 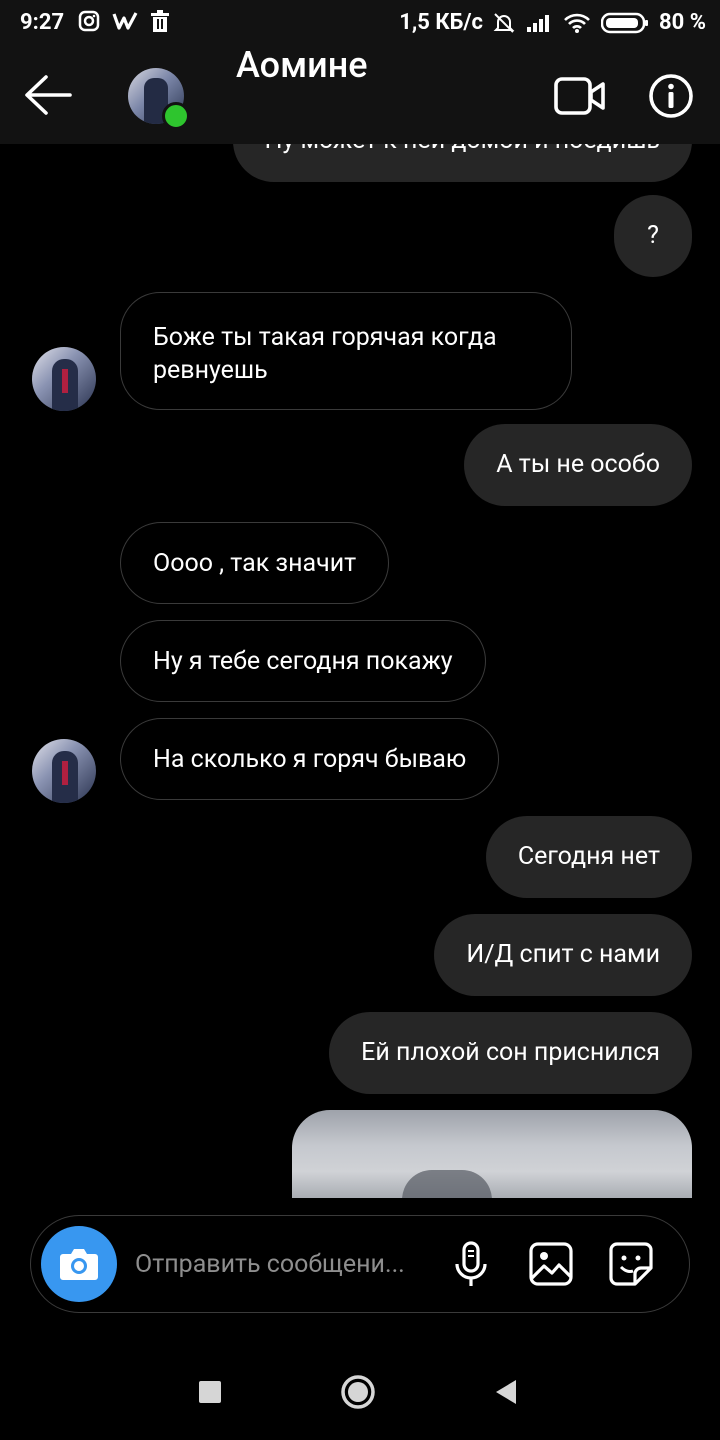 I want to click on muted-bell-icon, so click(x=504, y=22).